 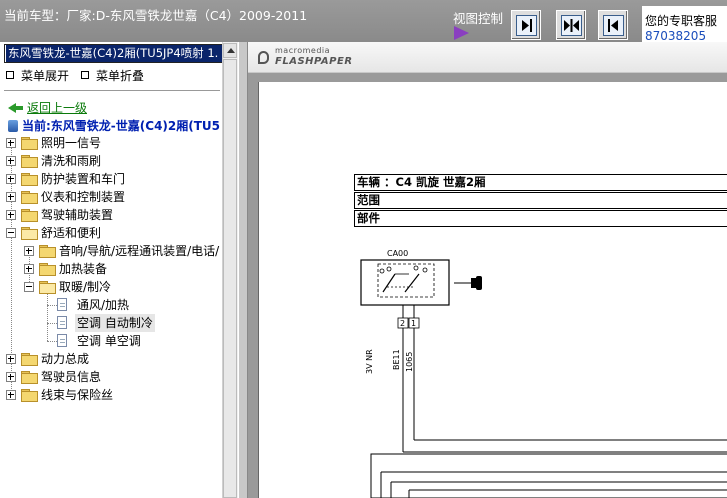 I want to click on split-view-button, so click(x=571, y=25).